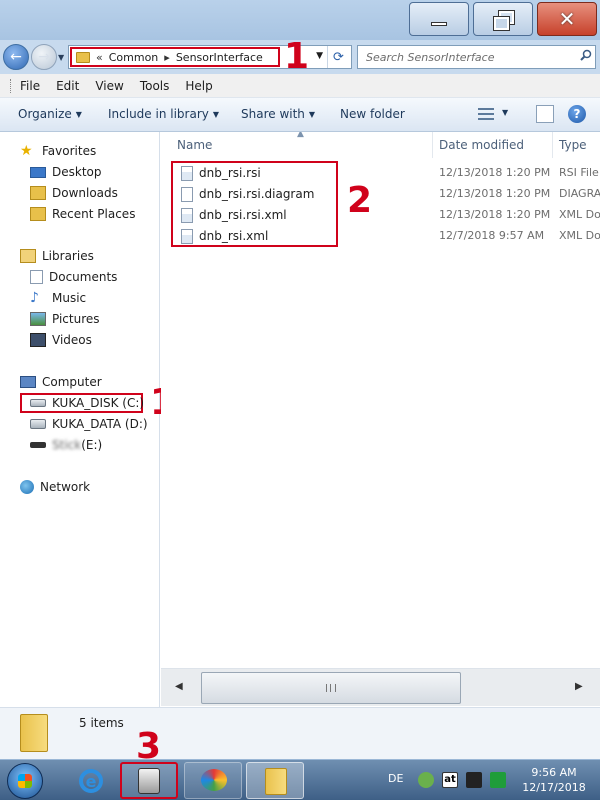 The image size is (600, 800). What do you see at coordinates (16, 57) in the screenshot?
I see `back-button: ←` at bounding box center [16, 57].